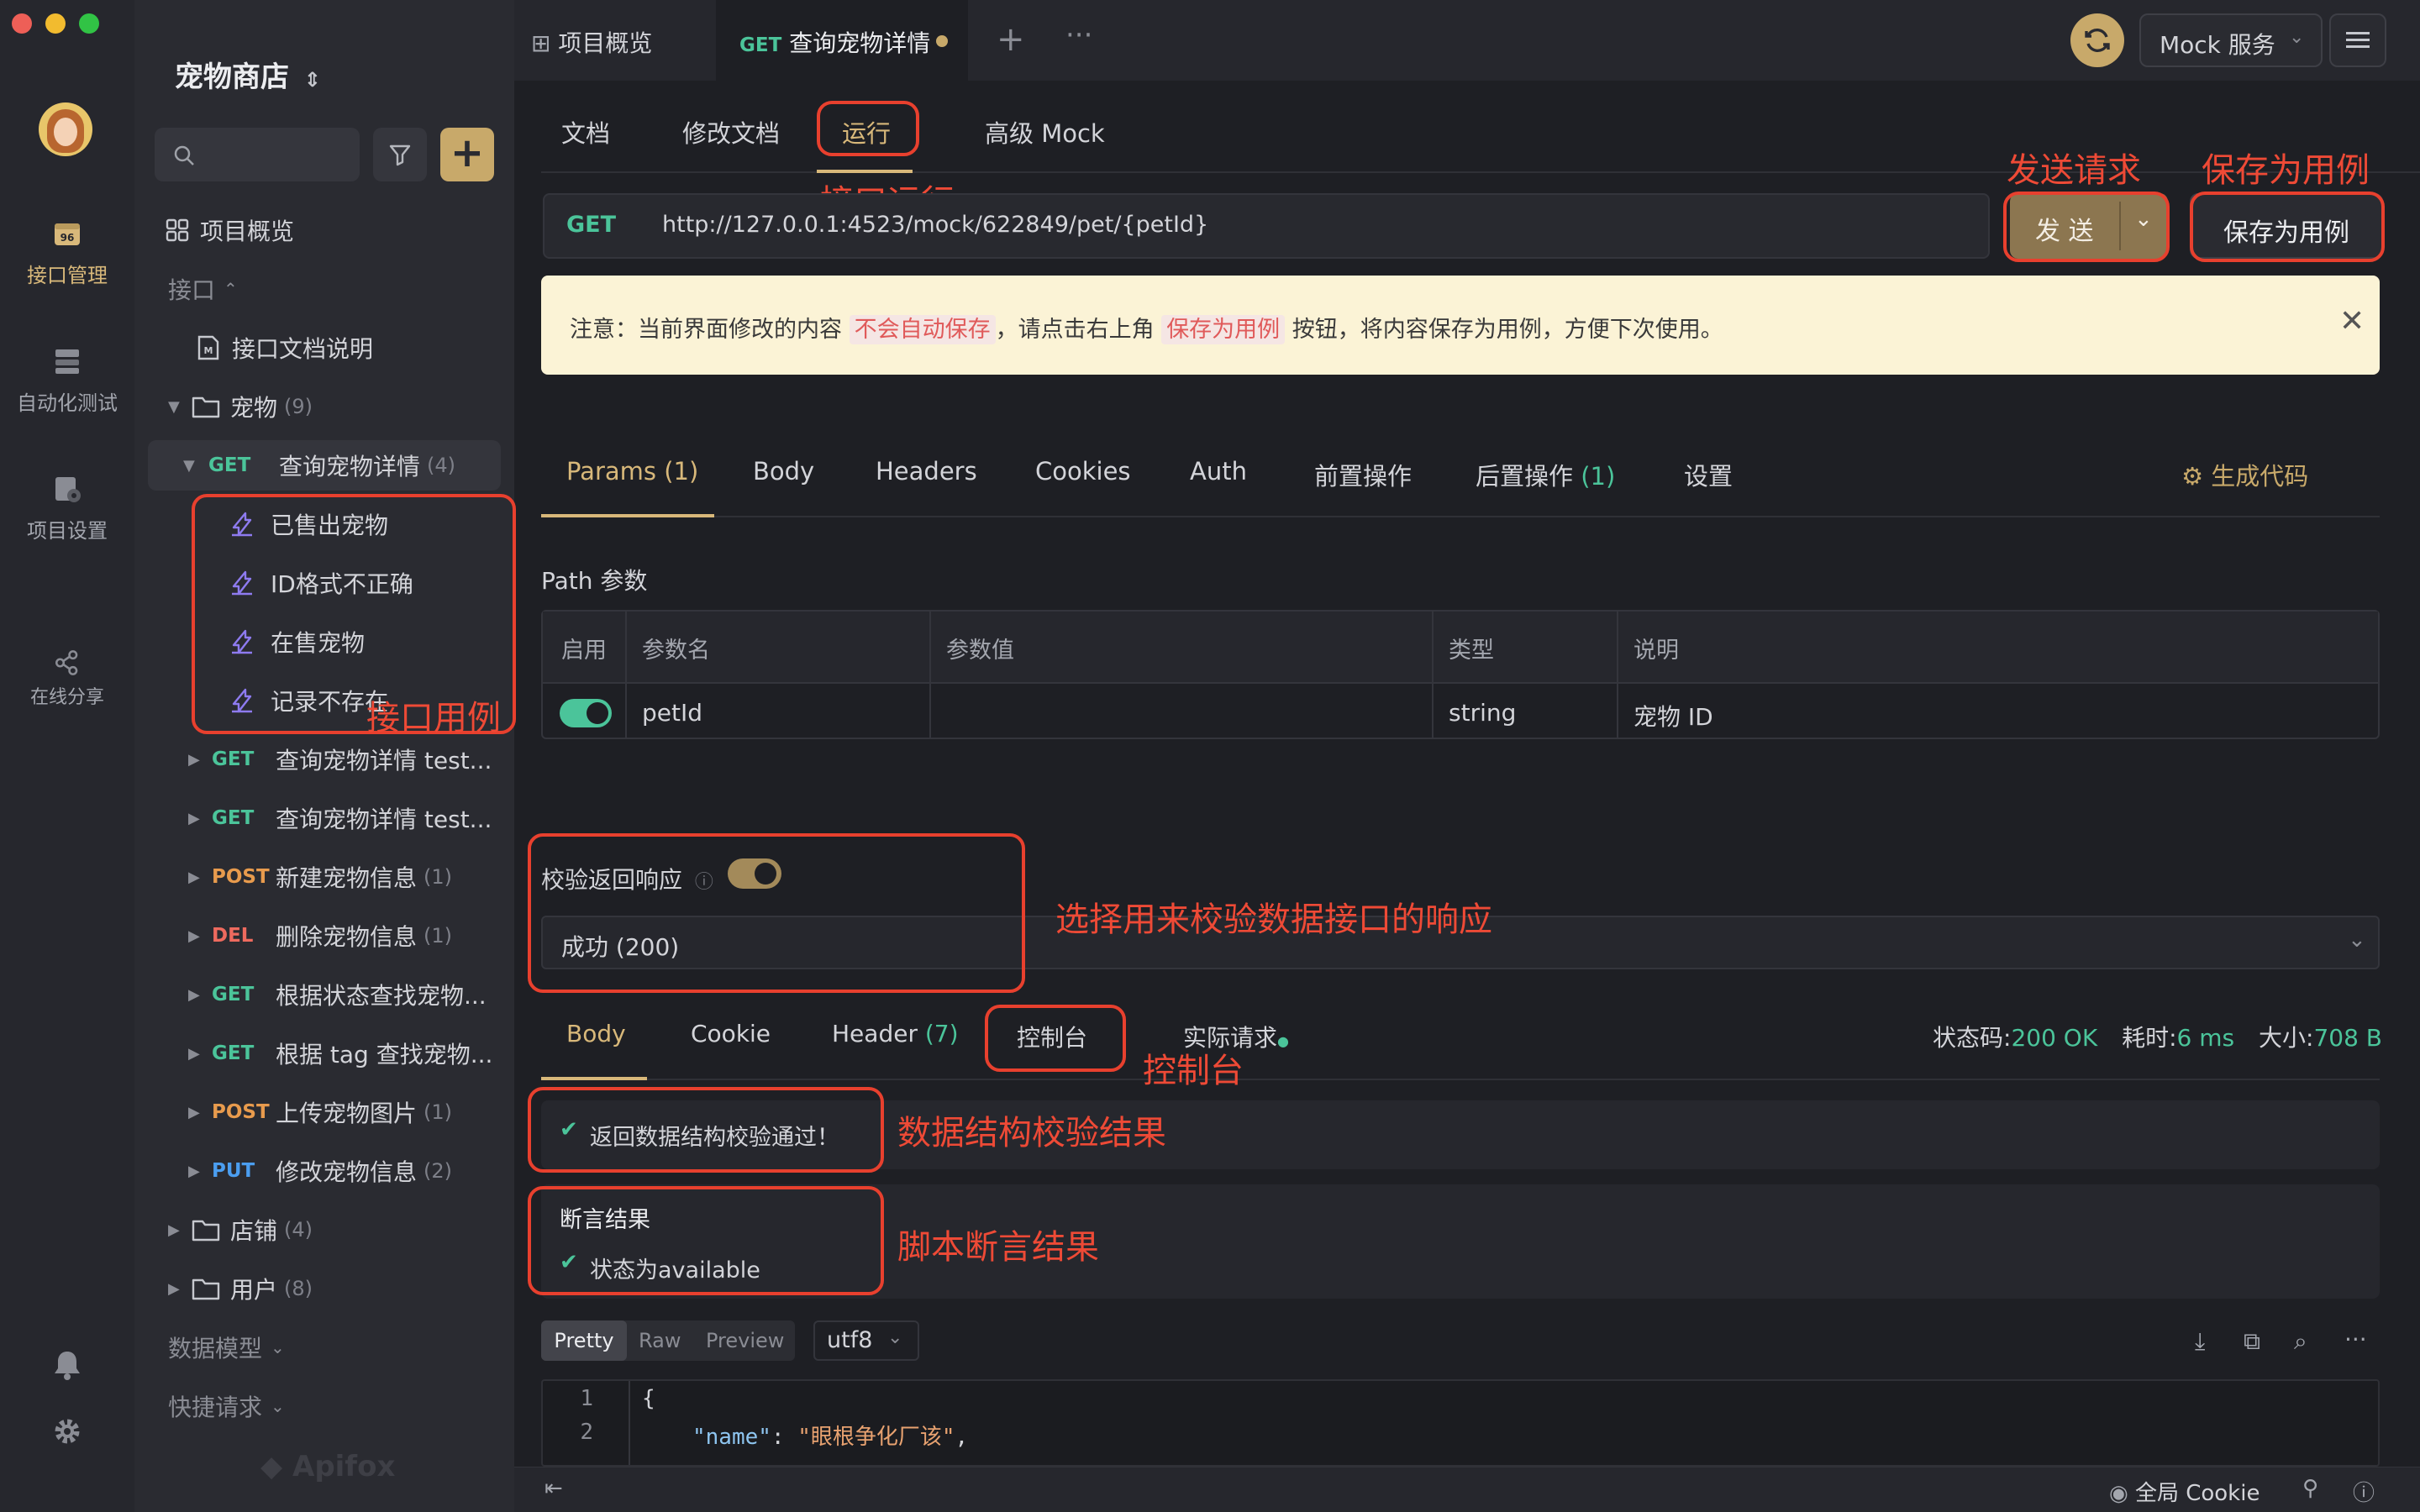 Image resolution: width=2420 pixels, height=1512 pixels. I want to click on endpoint-row: ▶ PUT 修改宠物信息 (2), so click(378, 1171).